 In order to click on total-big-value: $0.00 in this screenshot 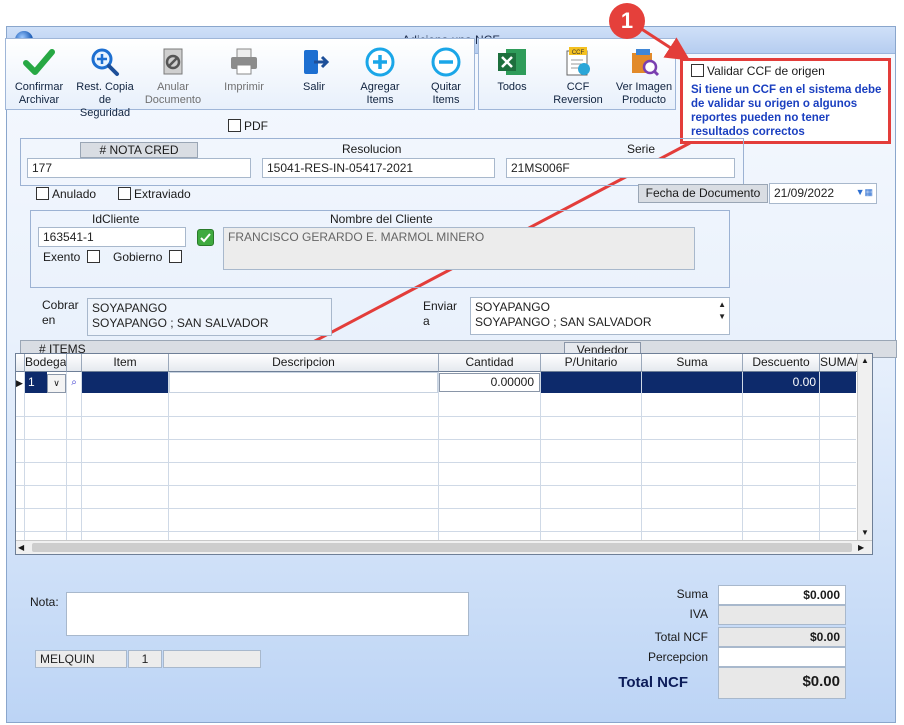, I will do `click(782, 683)`.